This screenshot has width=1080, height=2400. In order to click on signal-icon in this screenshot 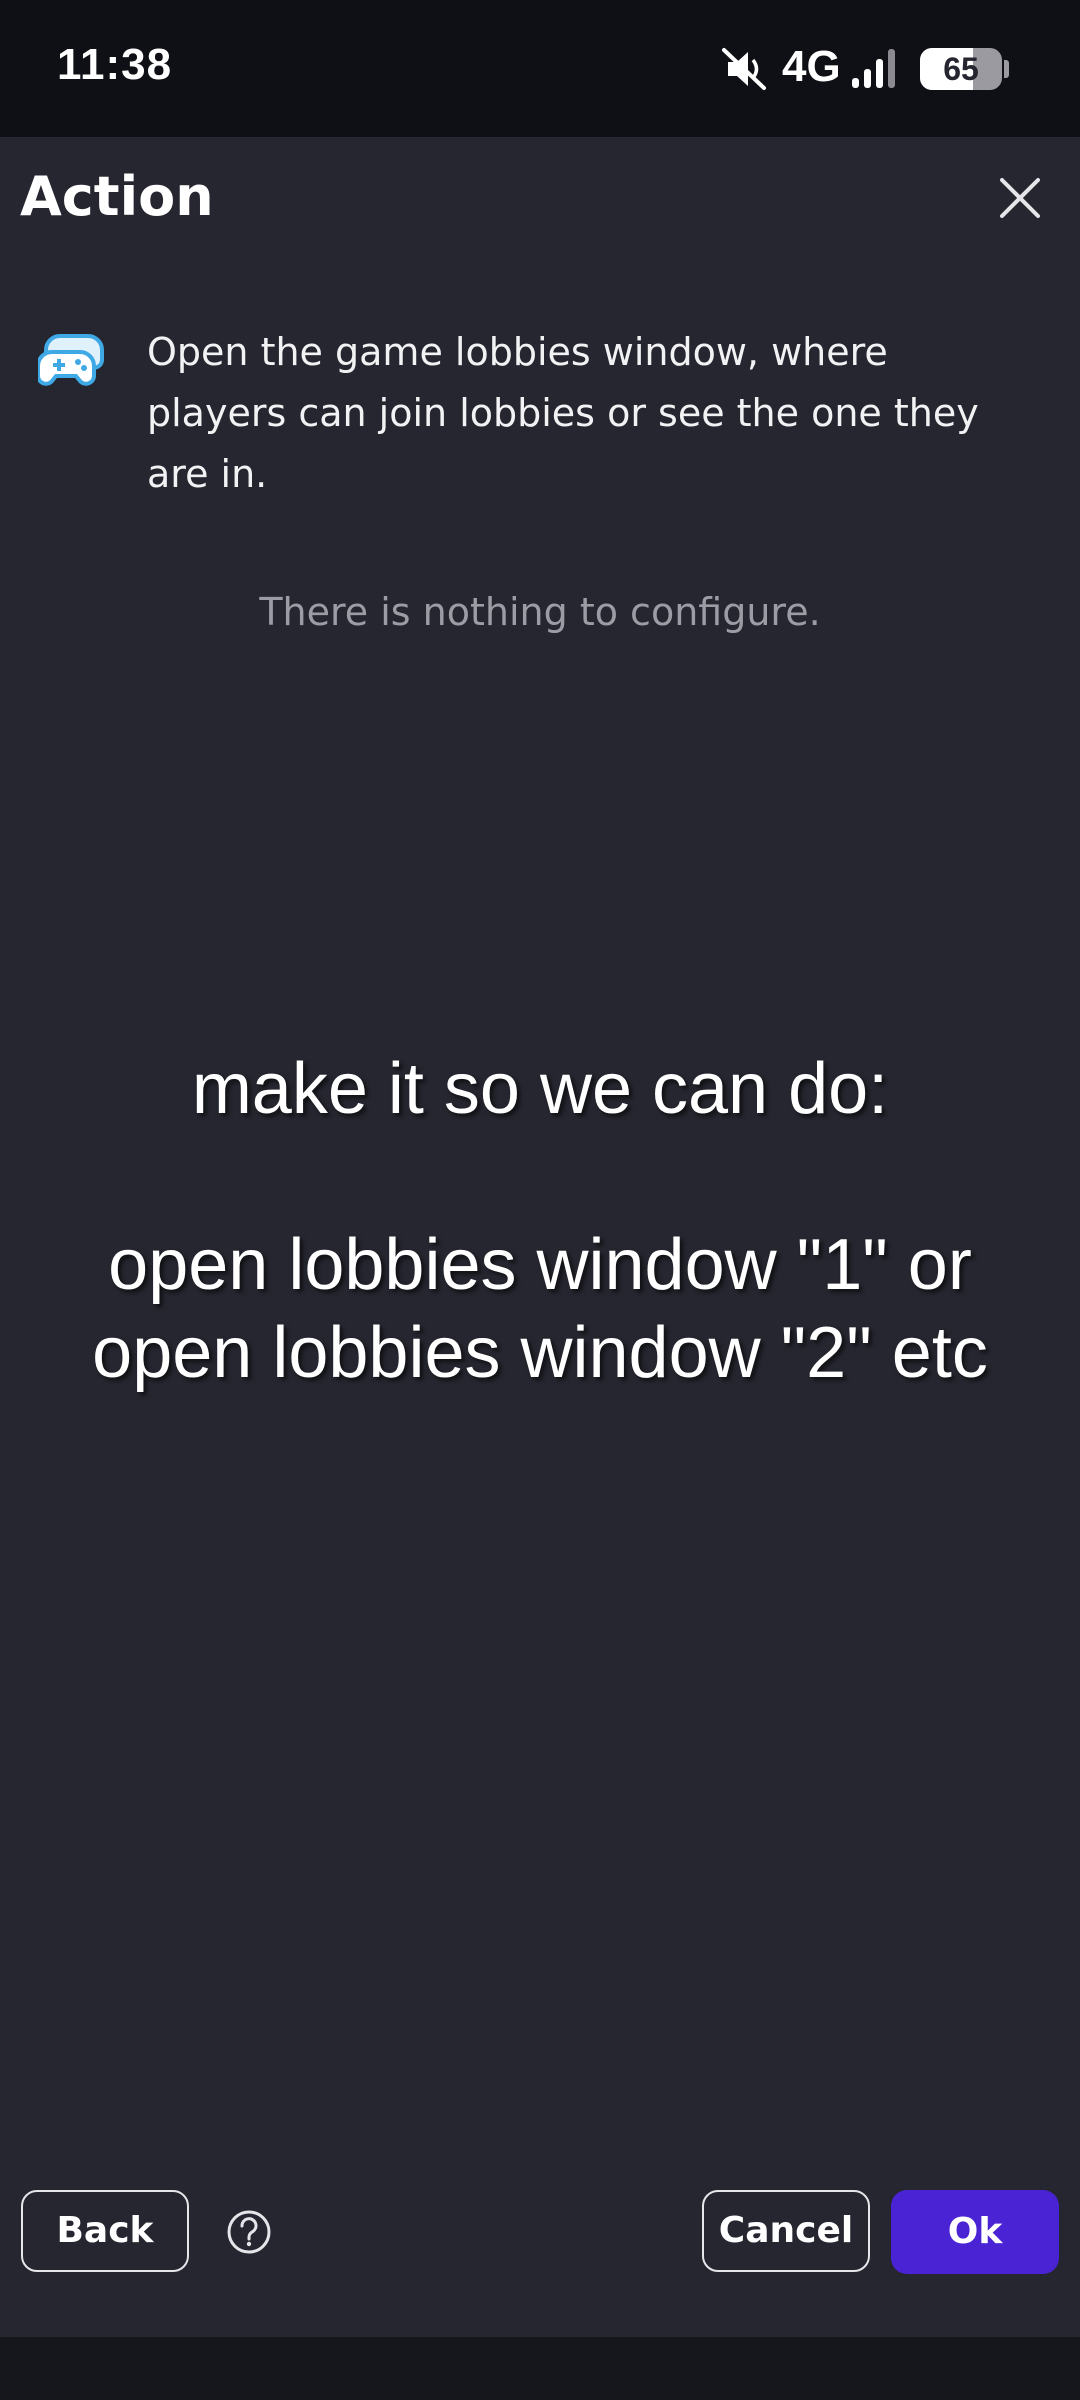, I will do `click(873, 68)`.